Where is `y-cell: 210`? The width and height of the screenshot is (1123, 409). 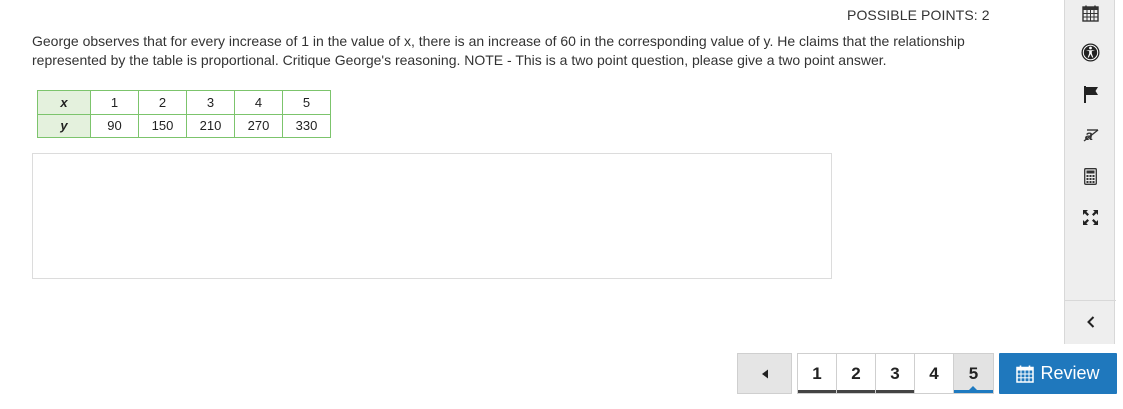
y-cell: 210 is located at coordinates (210, 125).